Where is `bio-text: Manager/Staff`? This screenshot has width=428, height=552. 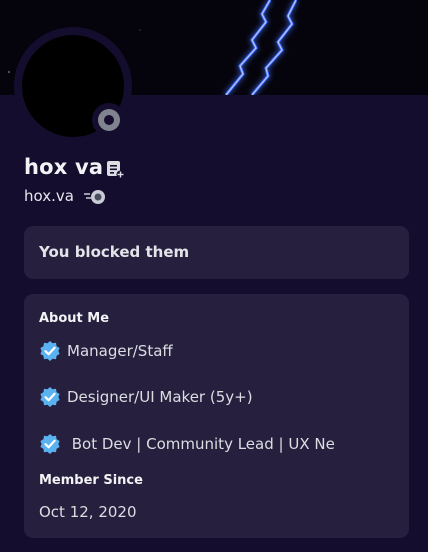
bio-text: Manager/Staff is located at coordinates (120, 351).